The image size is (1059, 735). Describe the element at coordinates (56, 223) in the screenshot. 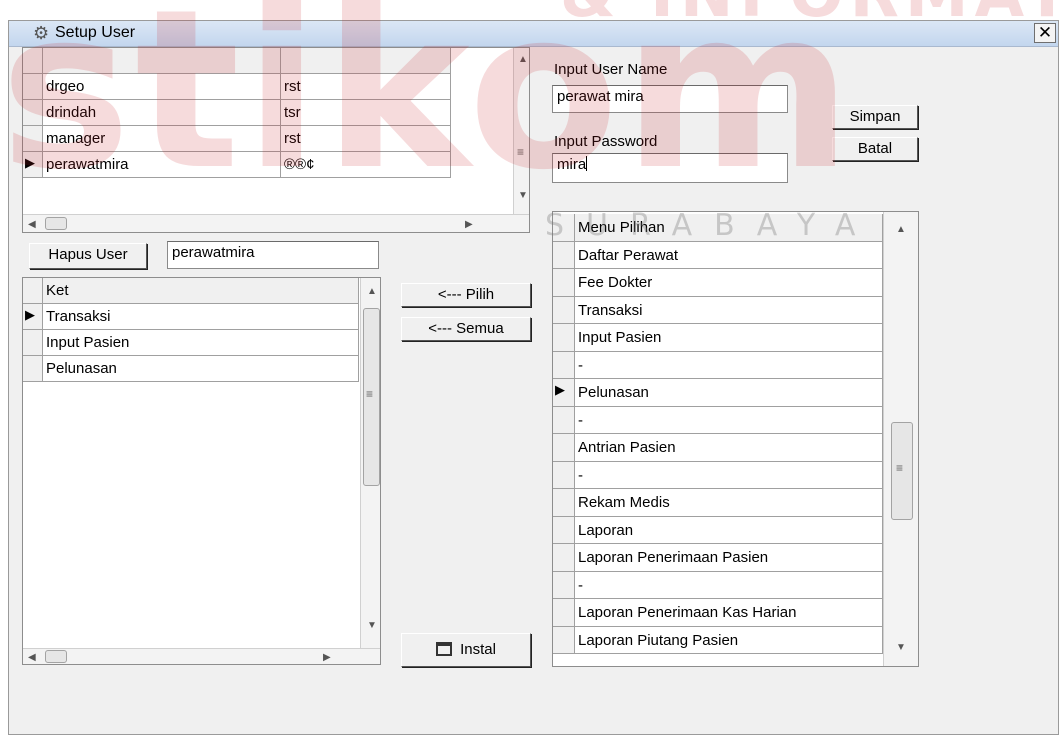

I see `user-grid-hscroll-thumb` at that location.